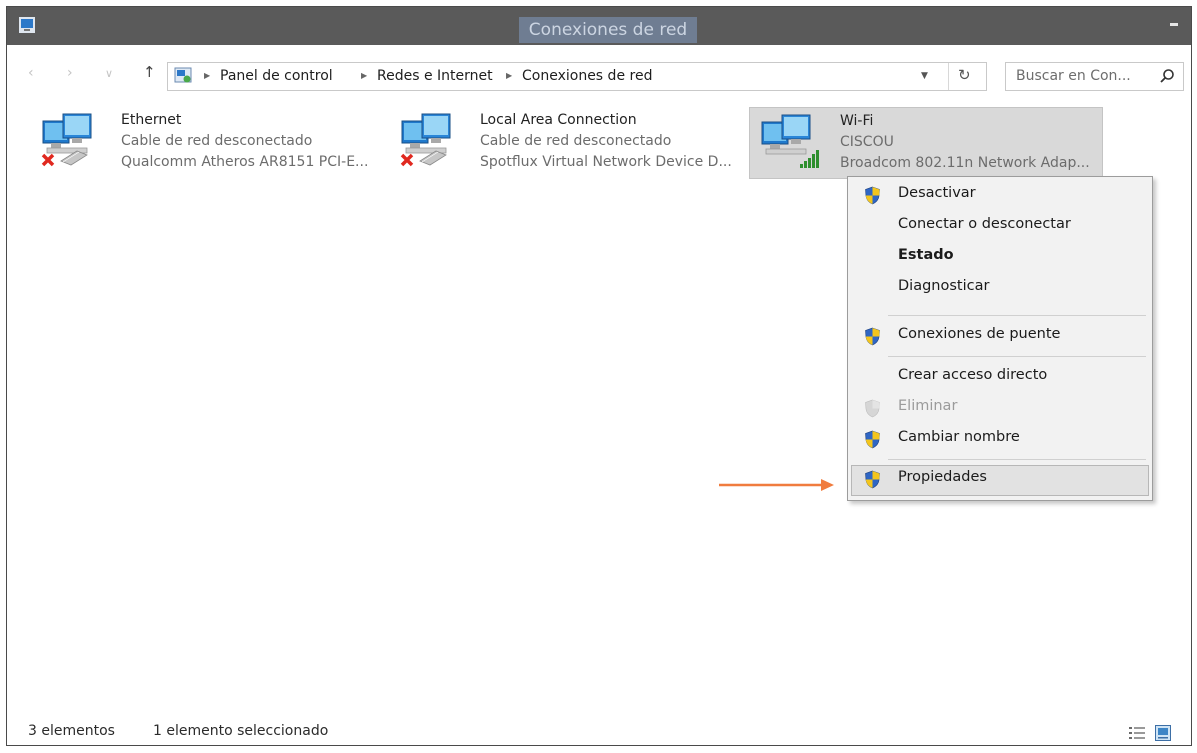 The width and height of the screenshot is (1197, 753). Describe the element at coordinates (183, 75) in the screenshot. I see `control-panel-icon` at that location.